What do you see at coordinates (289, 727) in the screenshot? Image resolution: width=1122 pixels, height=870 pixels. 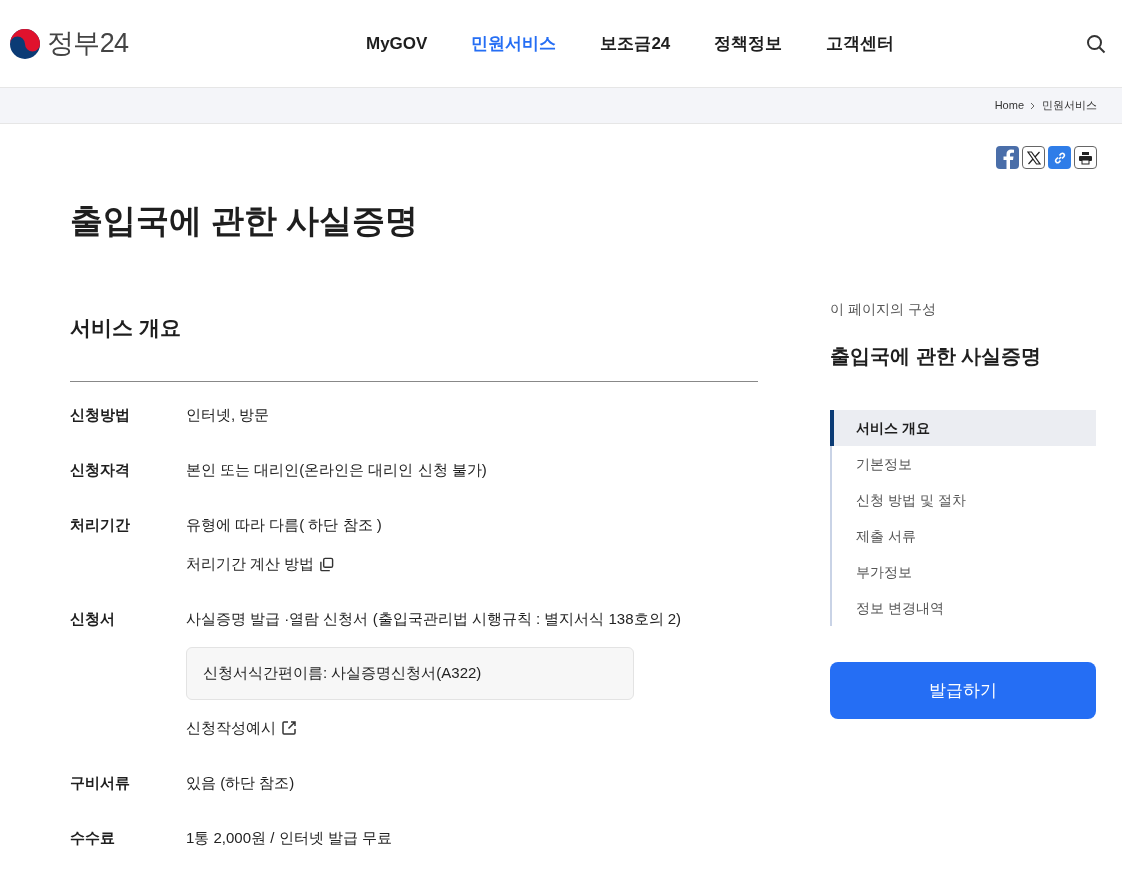 I see `external-link-icon` at bounding box center [289, 727].